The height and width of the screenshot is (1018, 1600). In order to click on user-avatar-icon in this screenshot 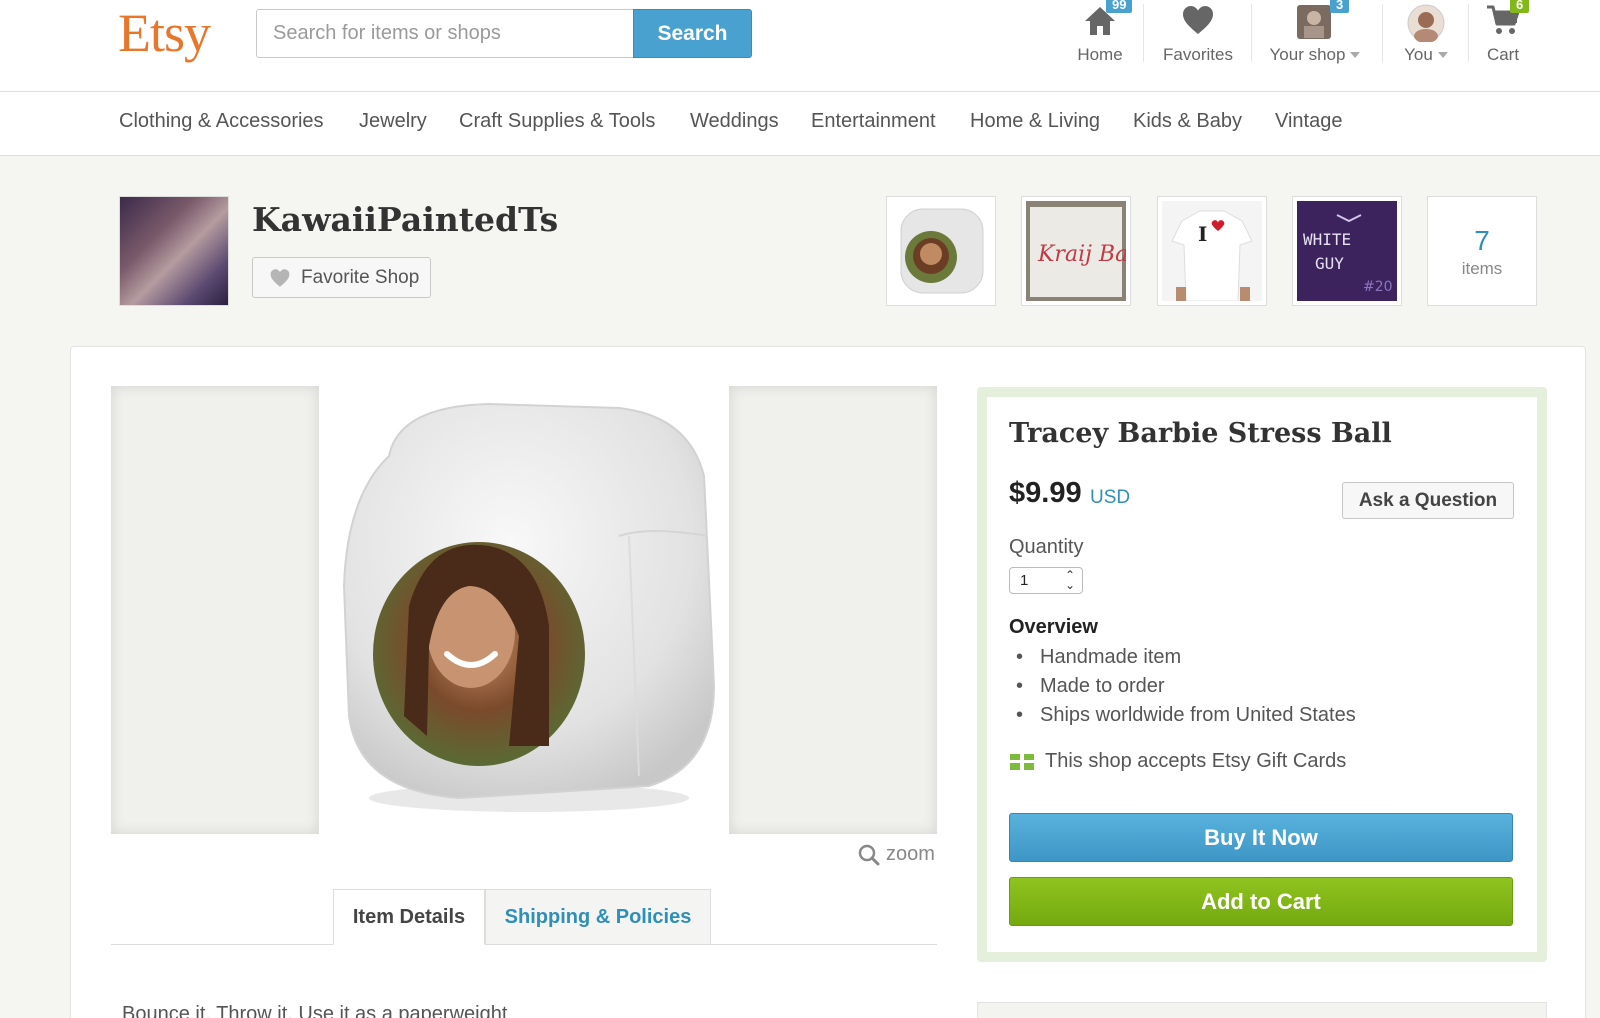, I will do `click(1426, 25)`.